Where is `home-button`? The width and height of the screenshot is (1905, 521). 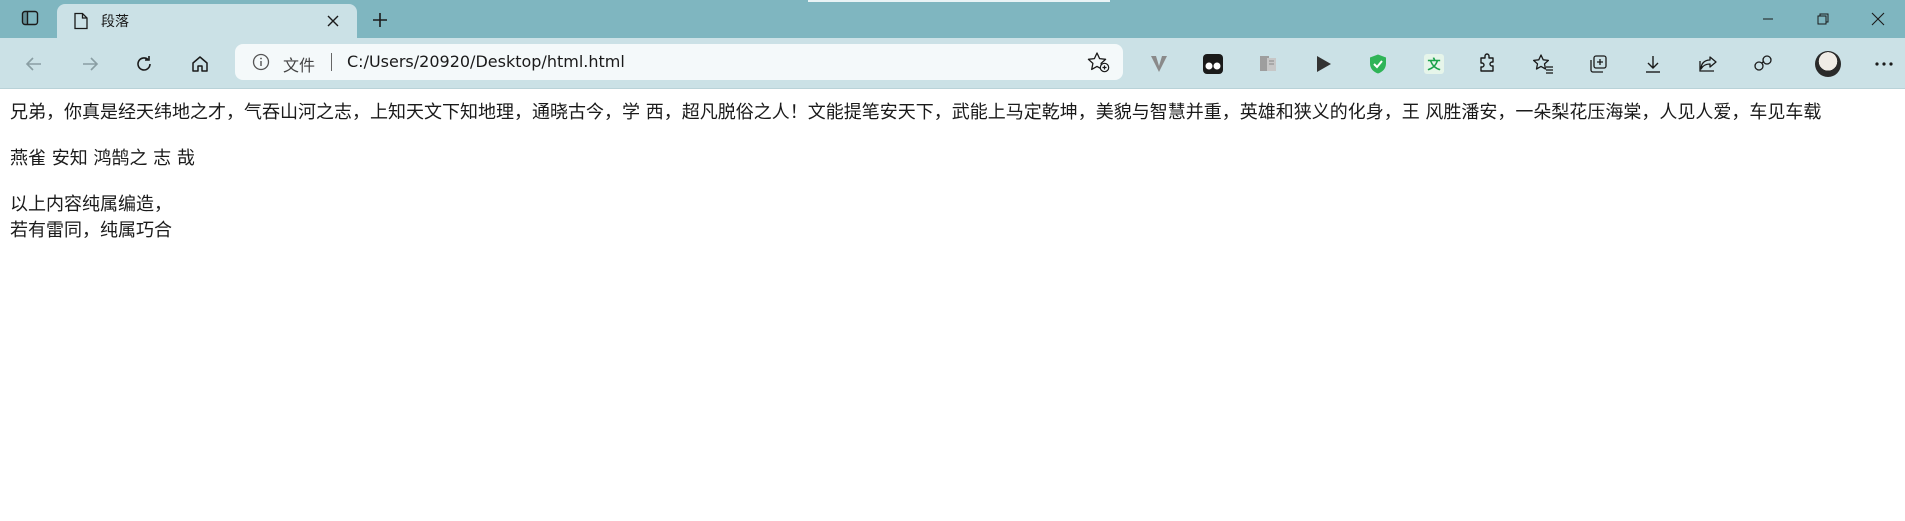
home-button is located at coordinates (200, 64).